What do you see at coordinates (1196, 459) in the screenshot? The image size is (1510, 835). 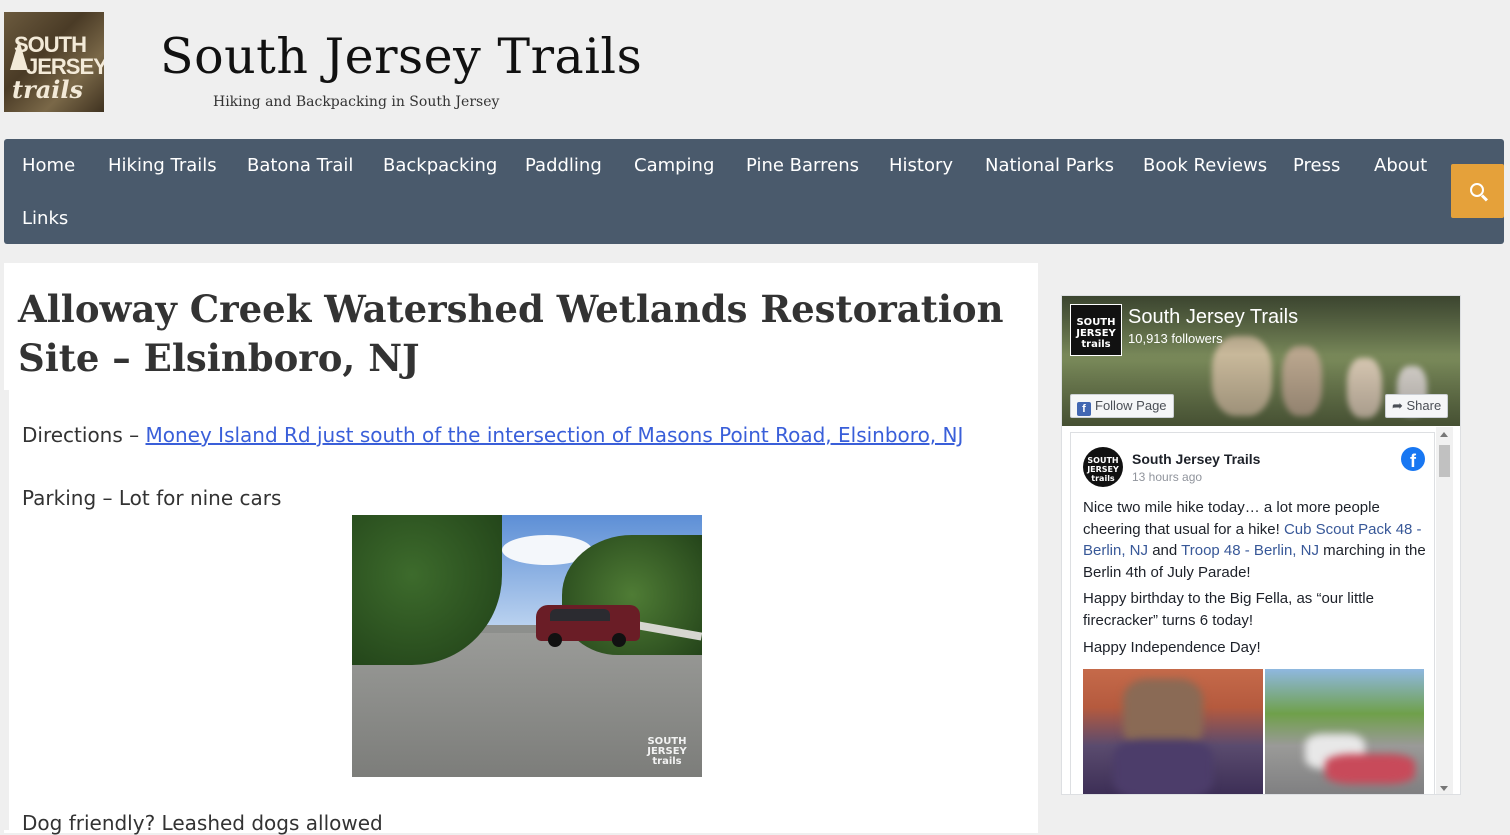 I see `post-author-name: South Jersey Trails` at bounding box center [1196, 459].